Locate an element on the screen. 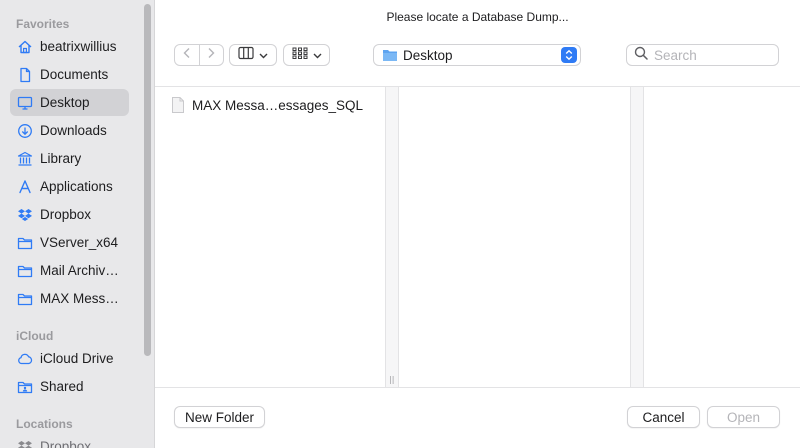 This screenshot has width=800, height=448. sidebar-item-downloads: Downloads is located at coordinates (69, 130).